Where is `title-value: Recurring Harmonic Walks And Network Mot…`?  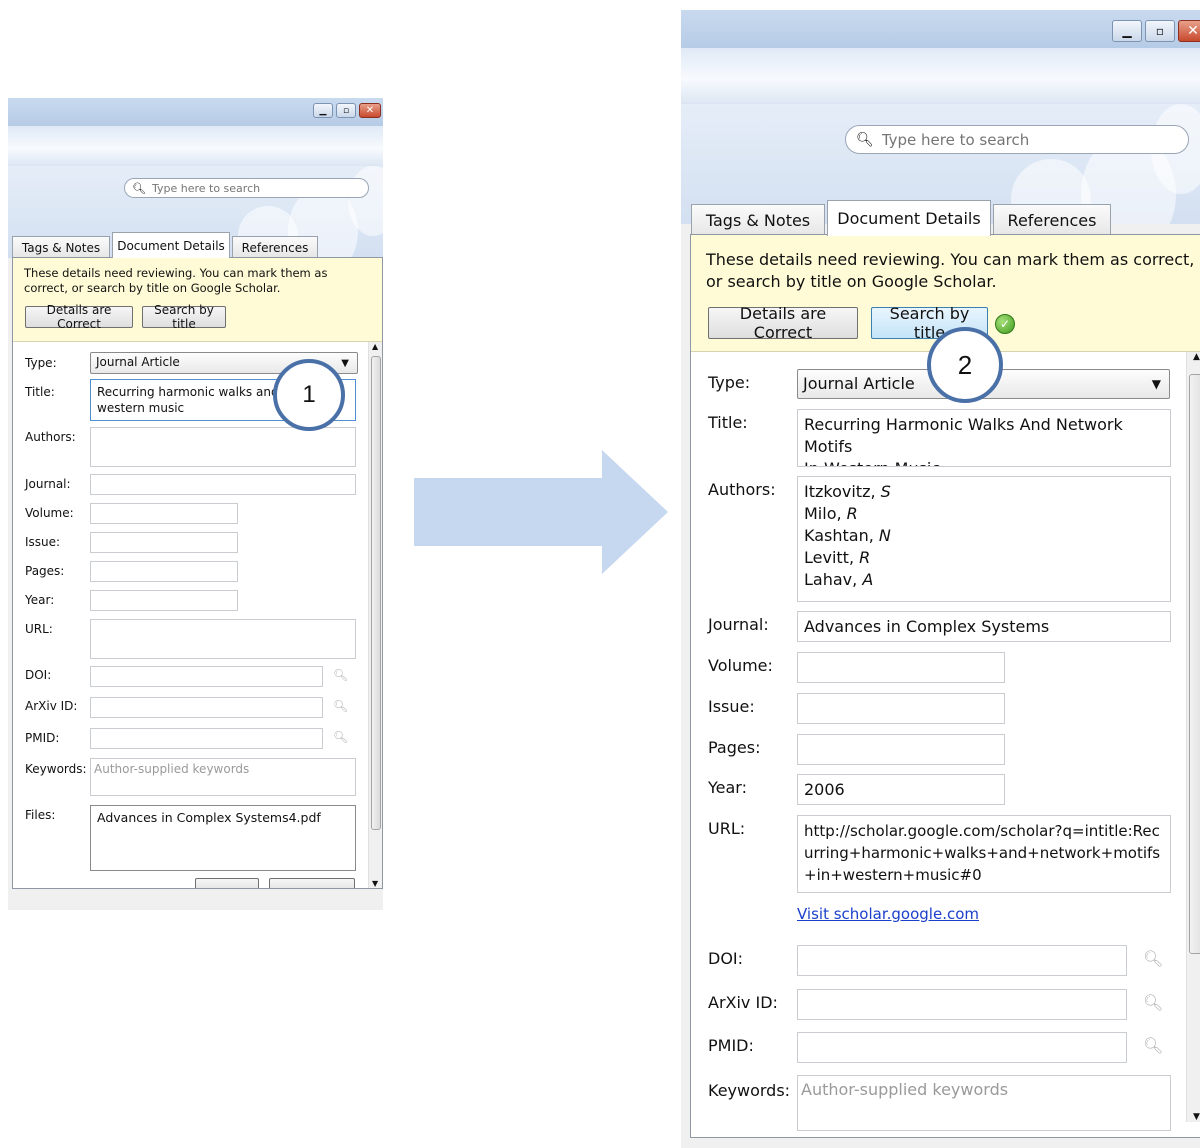
title-value: Recurring Harmonic Walks And Network Mot… is located at coordinates (963, 440).